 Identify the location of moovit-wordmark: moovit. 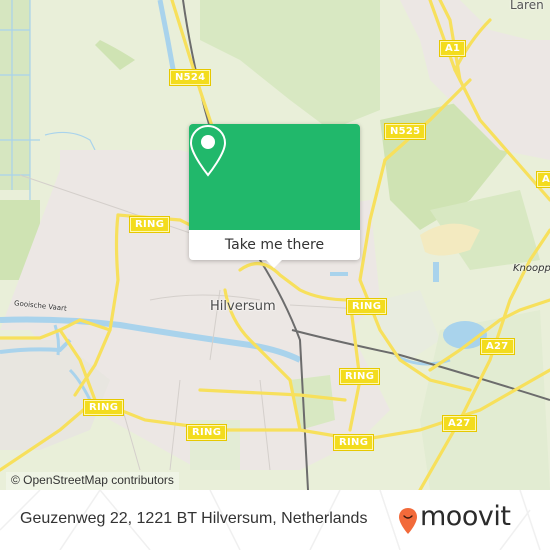
(465, 516).